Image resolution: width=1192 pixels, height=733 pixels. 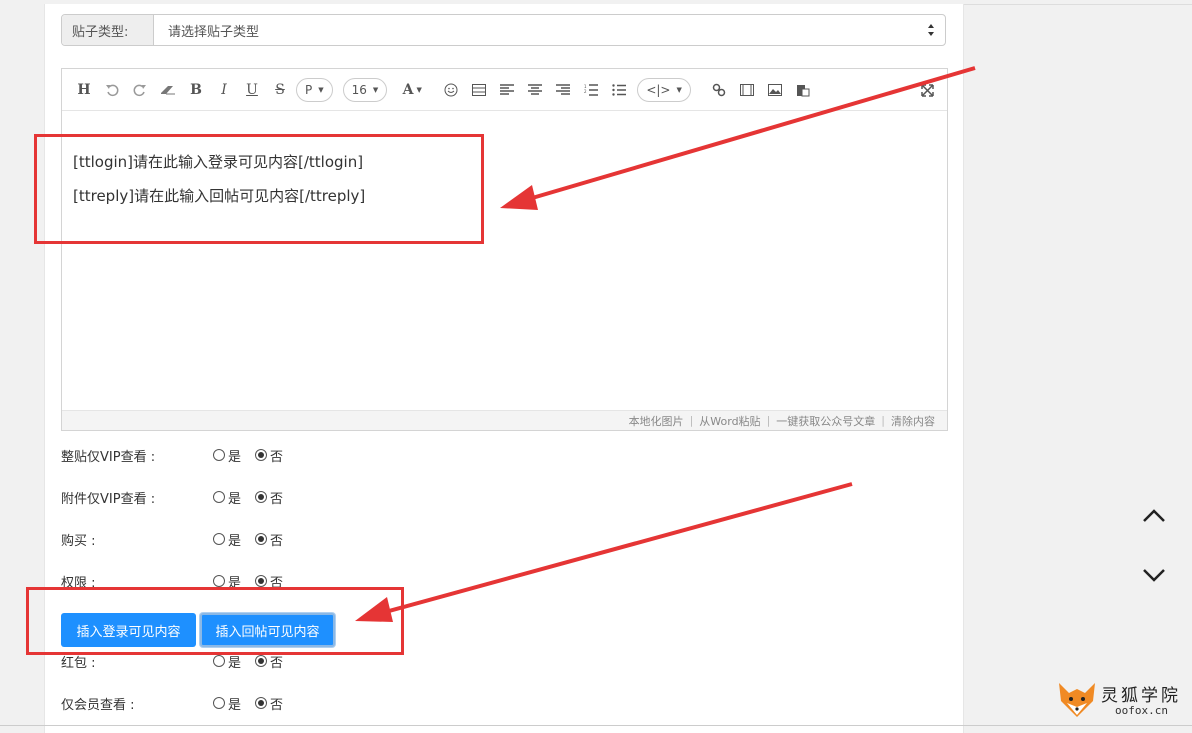 What do you see at coordinates (1141, 696) in the screenshot?
I see `watermark-title: 灵狐学院` at bounding box center [1141, 696].